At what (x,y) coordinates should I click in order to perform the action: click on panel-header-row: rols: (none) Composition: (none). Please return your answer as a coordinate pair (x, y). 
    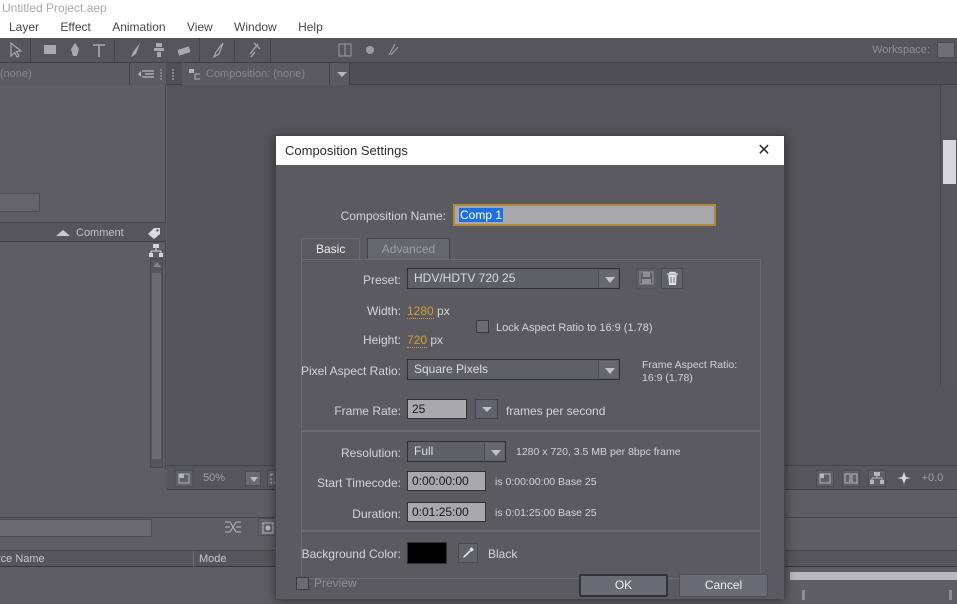
    Looking at the image, I should click on (478, 74).